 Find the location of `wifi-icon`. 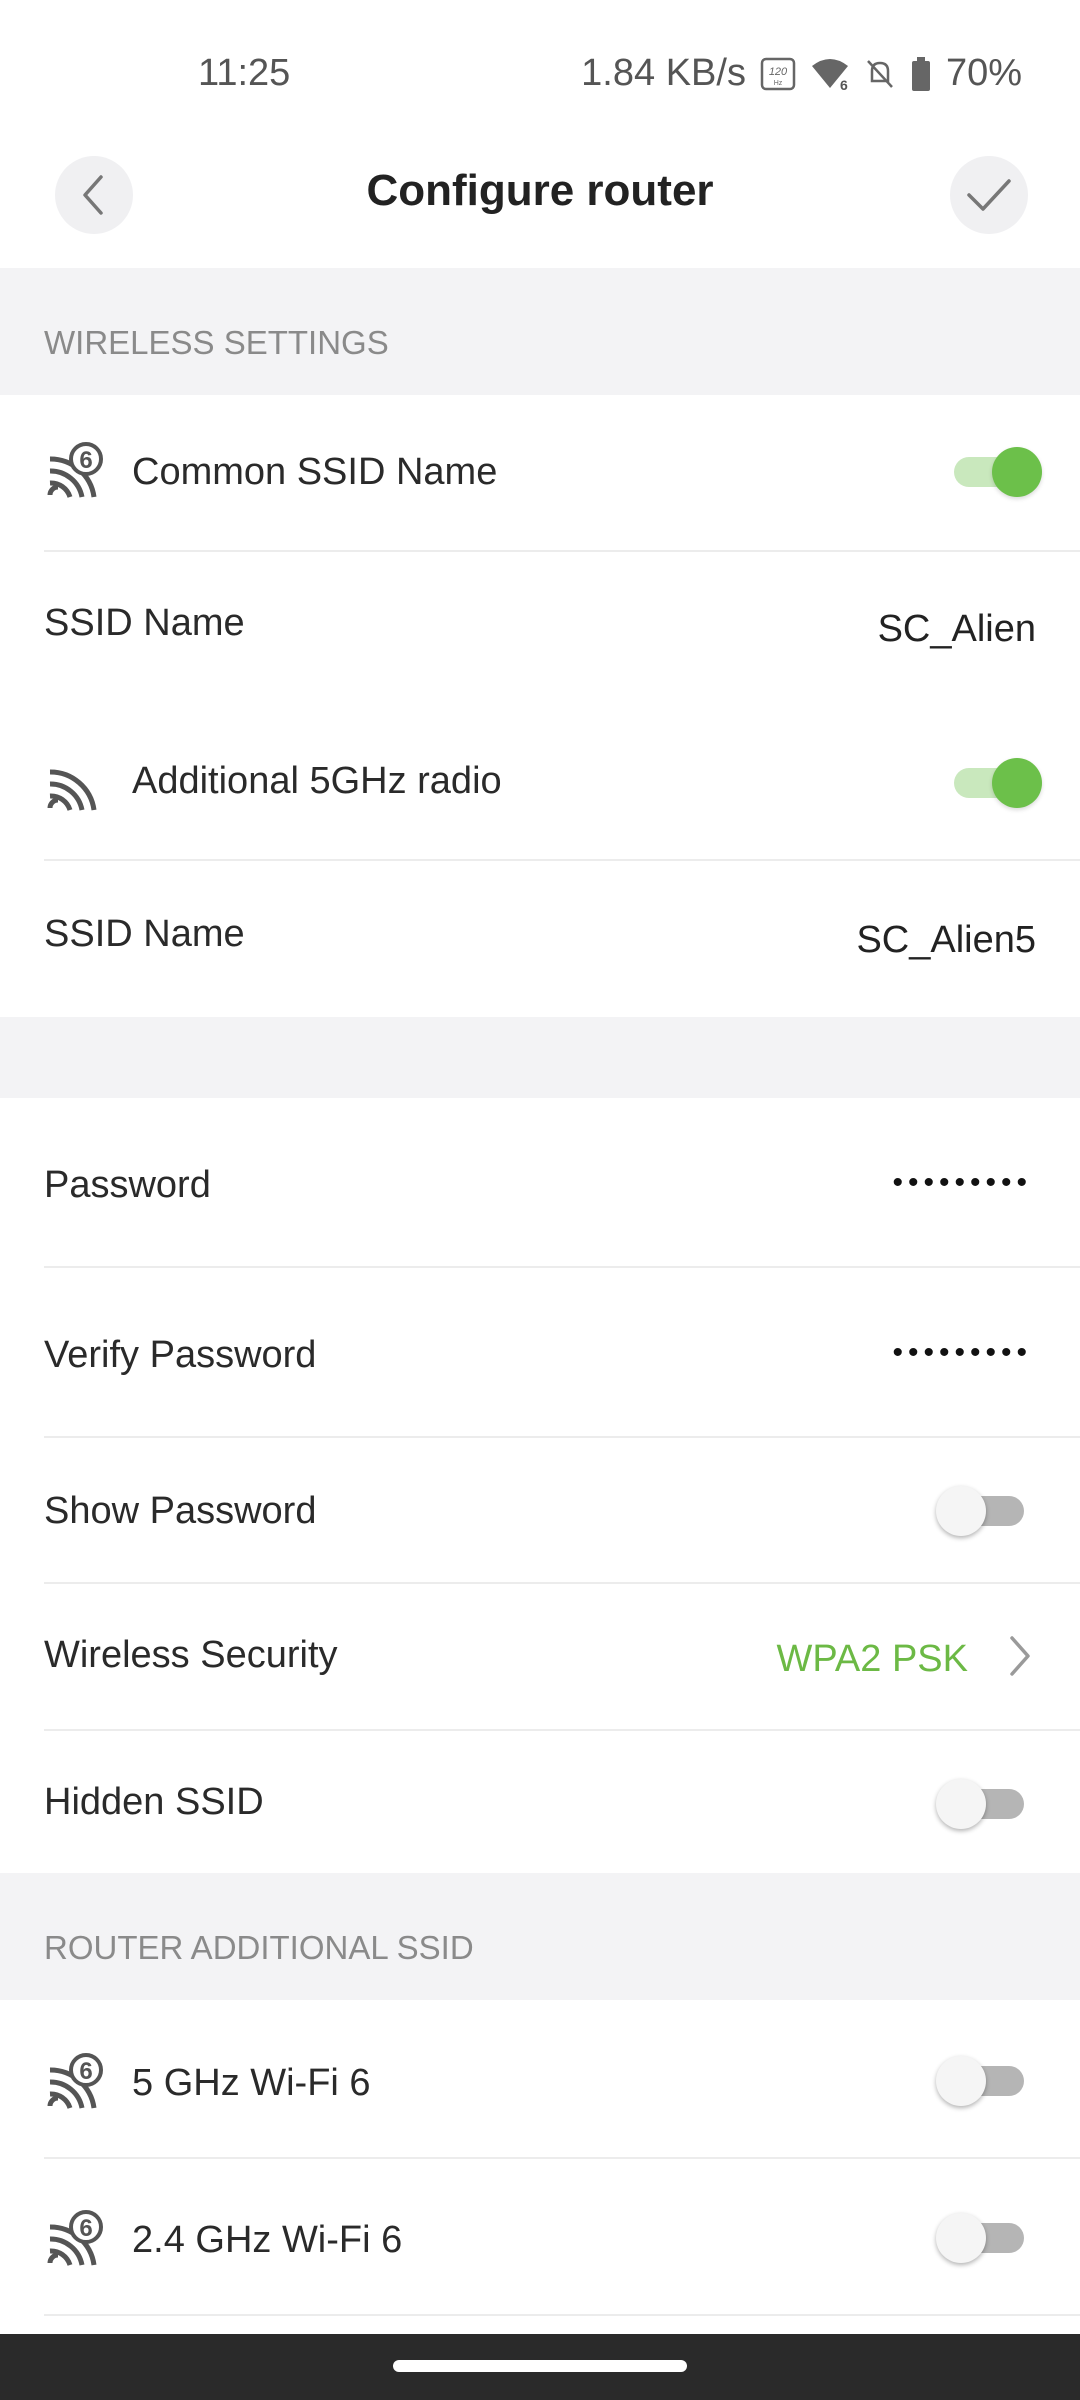

wifi-icon is located at coordinates (72, 790).